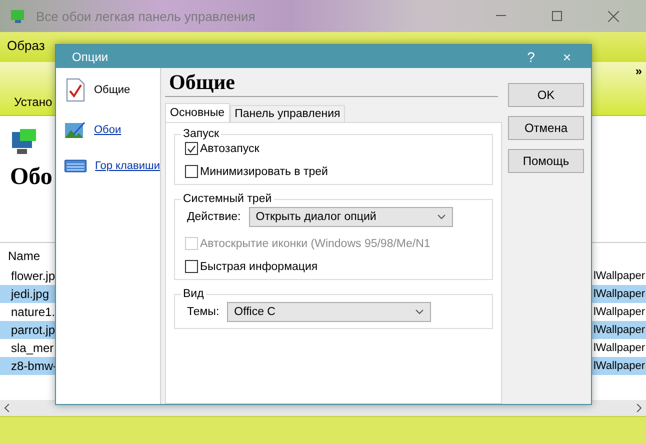  I want to click on app-icon, so click(18, 16).